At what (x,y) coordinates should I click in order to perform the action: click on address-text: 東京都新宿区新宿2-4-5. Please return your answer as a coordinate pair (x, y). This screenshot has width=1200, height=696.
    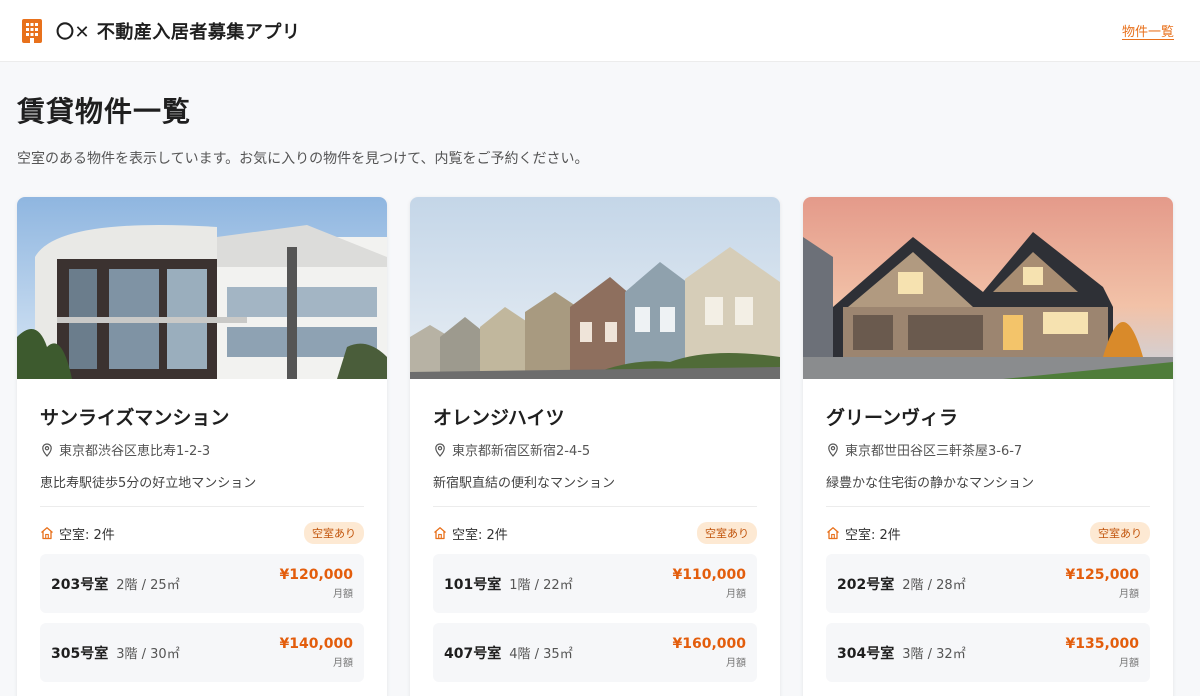
    Looking at the image, I should click on (521, 451).